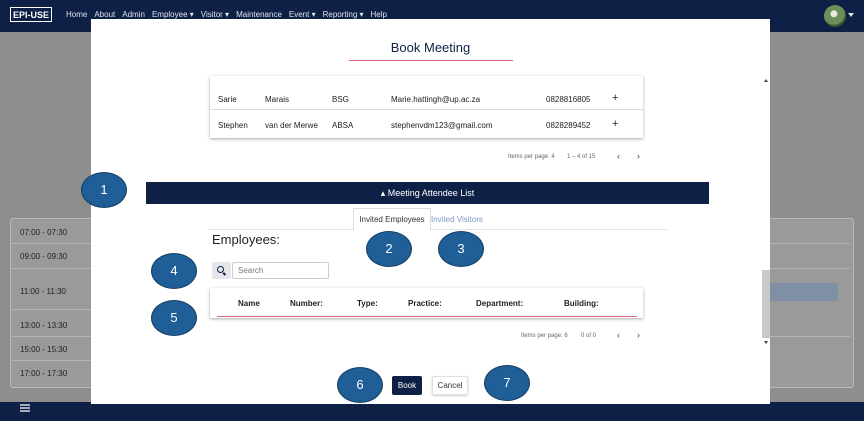  I want to click on nav-about: About, so click(104, 14).